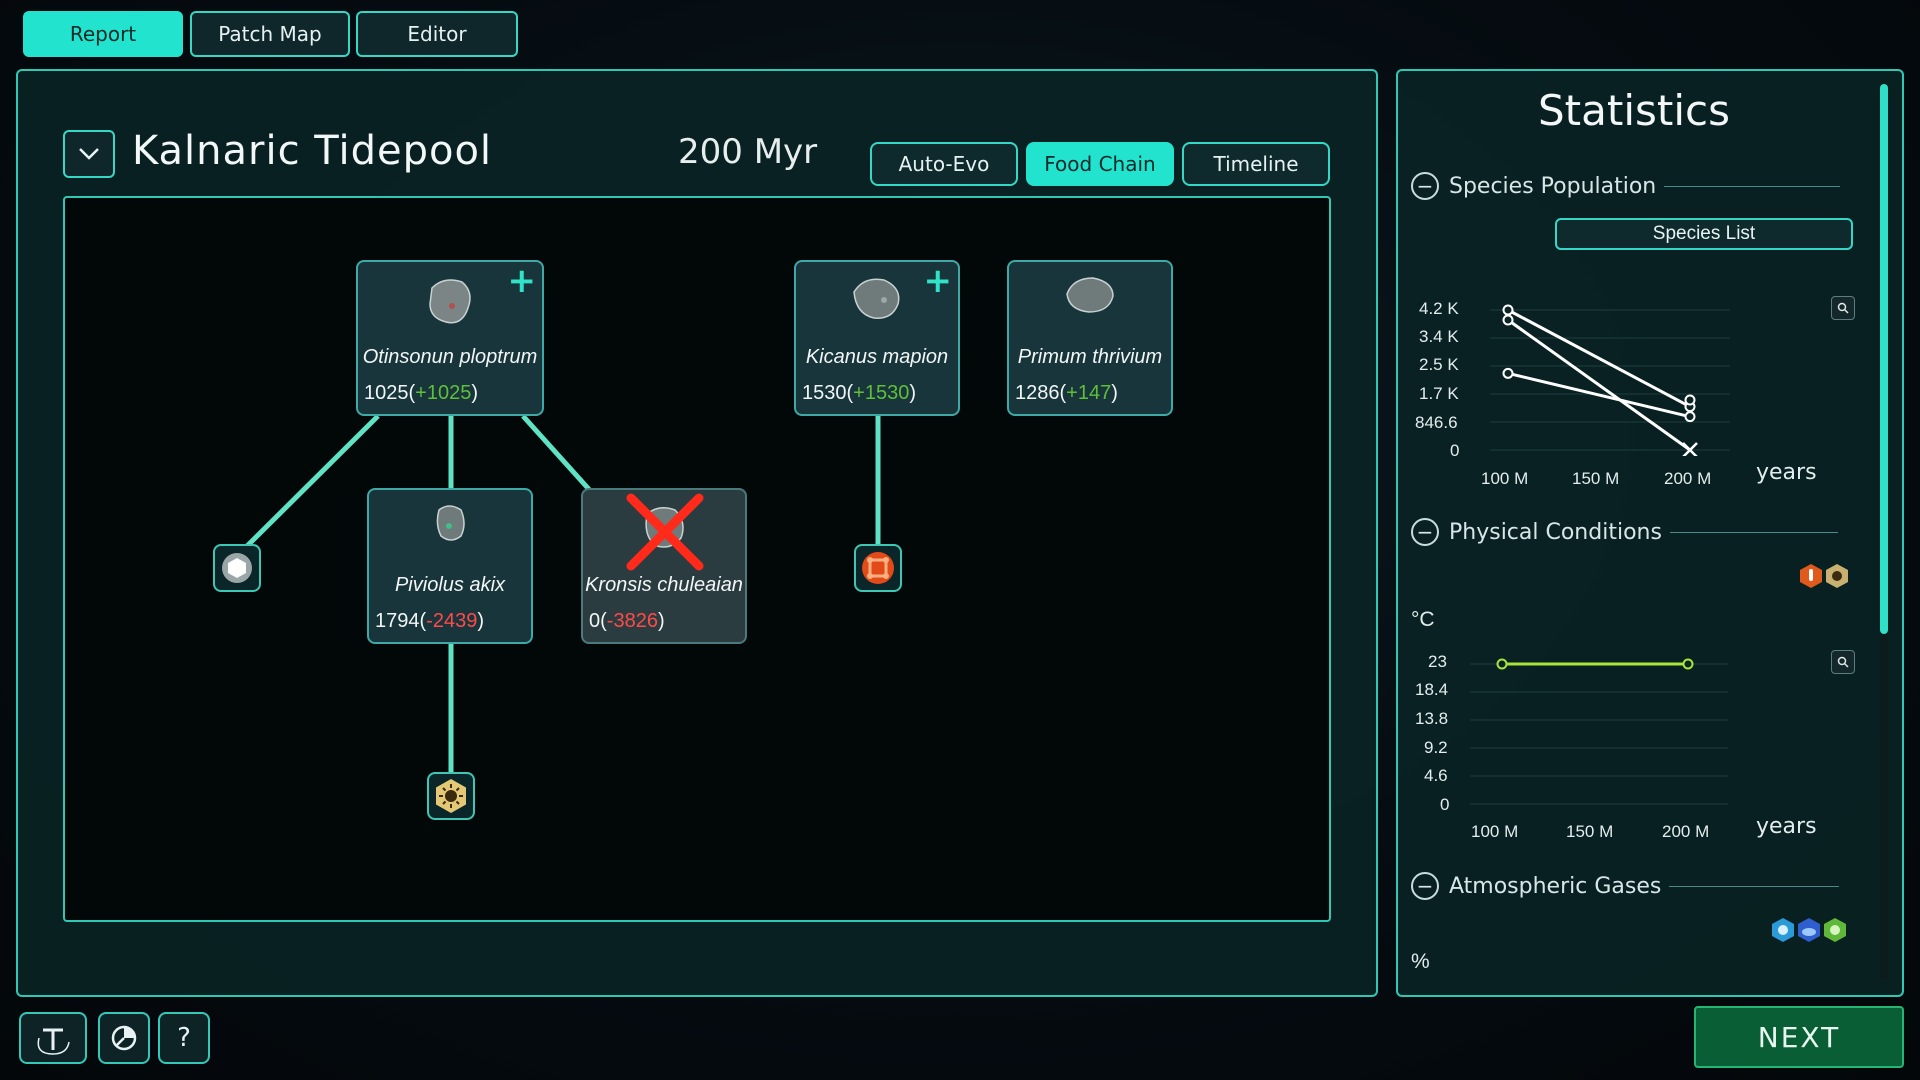 The height and width of the screenshot is (1080, 1920). What do you see at coordinates (1439, 364) in the screenshot?
I see `y-tick: 2.5 K` at bounding box center [1439, 364].